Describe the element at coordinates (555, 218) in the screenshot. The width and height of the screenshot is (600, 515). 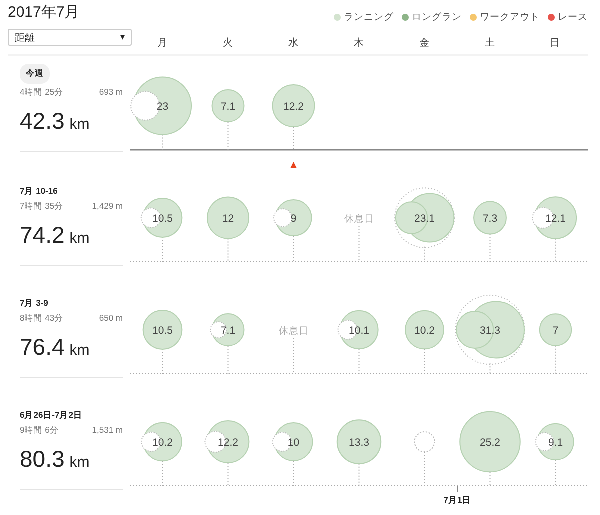
I see `distance-bubble: 12.1` at that location.